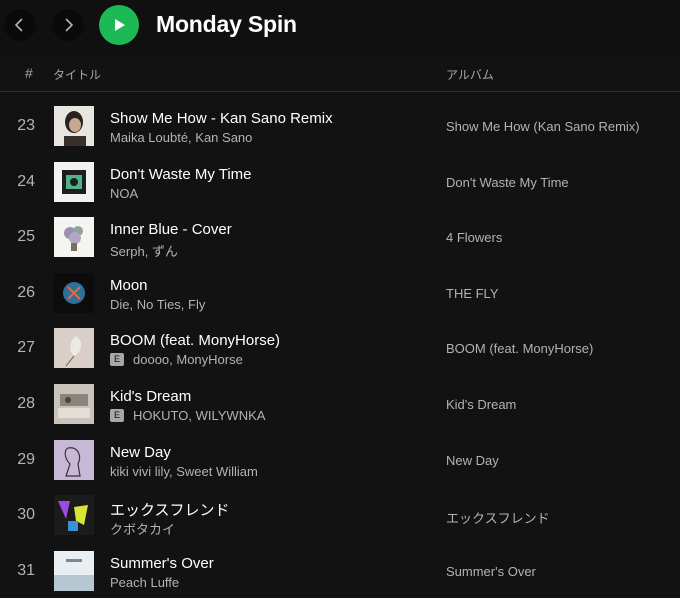 The image size is (680, 598). I want to click on track-title: BOOM (feat. MonyHorse), so click(195, 340).